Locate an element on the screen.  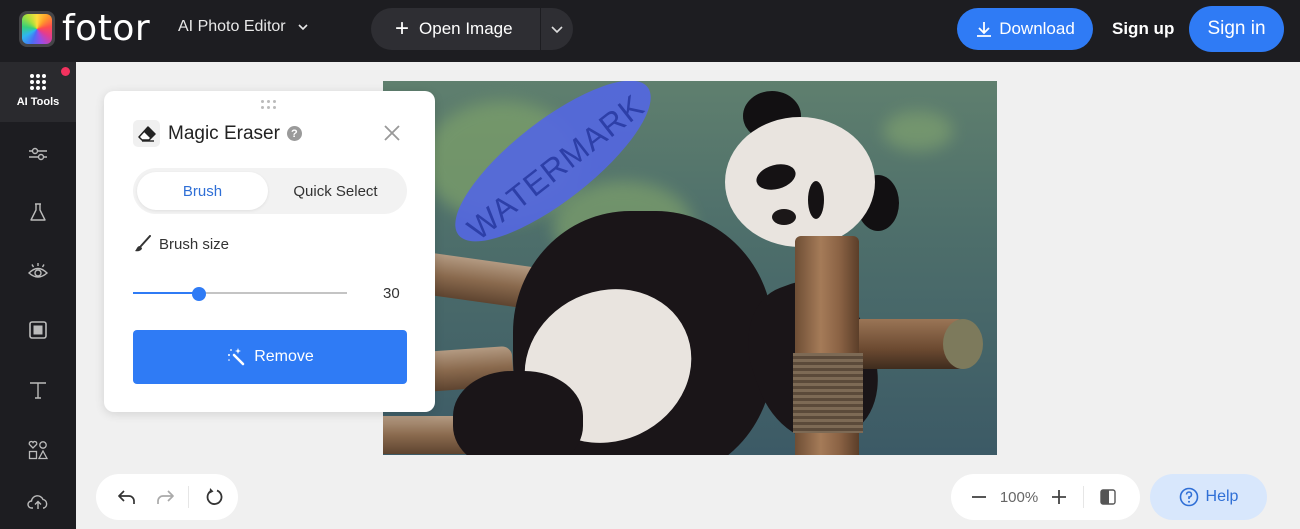
open-image-group: + Open Image is located at coordinates (472, 29).